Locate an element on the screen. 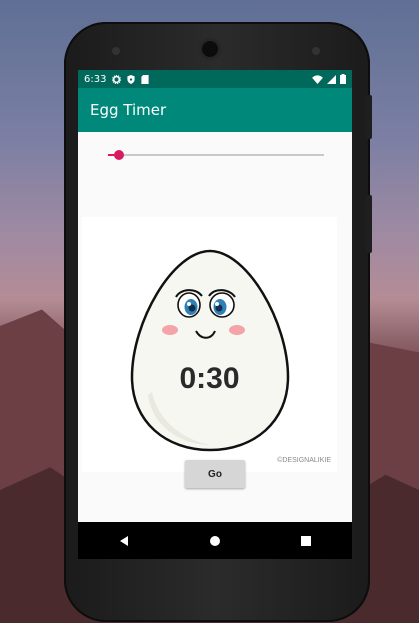 The image size is (419, 623). back-icon is located at coordinates (124, 541).